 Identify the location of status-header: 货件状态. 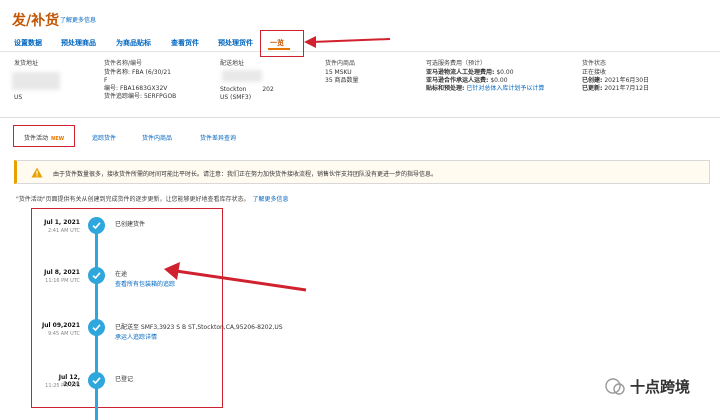
(594, 63).